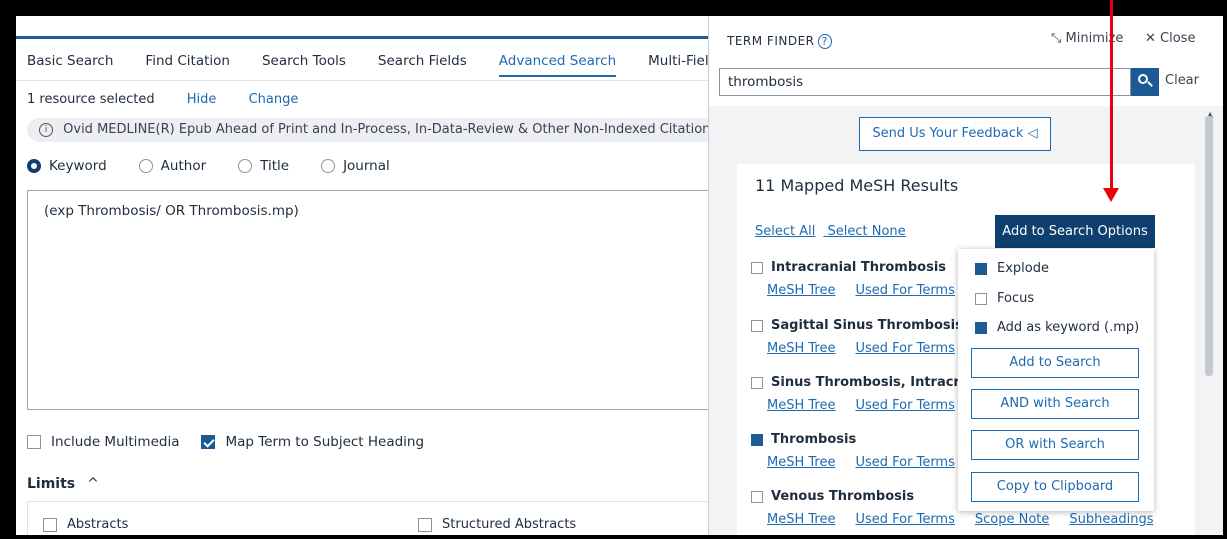 This screenshot has width=1227, height=539. What do you see at coordinates (103, 442) in the screenshot?
I see `include-multimedia-option: Include Multimedia` at bounding box center [103, 442].